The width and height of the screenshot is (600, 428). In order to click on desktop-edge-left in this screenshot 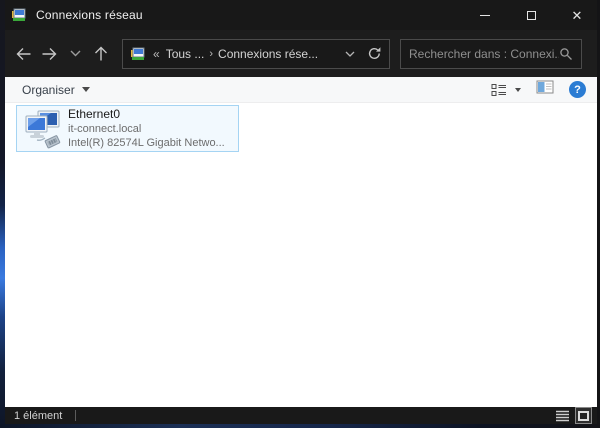, I will do `click(2, 214)`.